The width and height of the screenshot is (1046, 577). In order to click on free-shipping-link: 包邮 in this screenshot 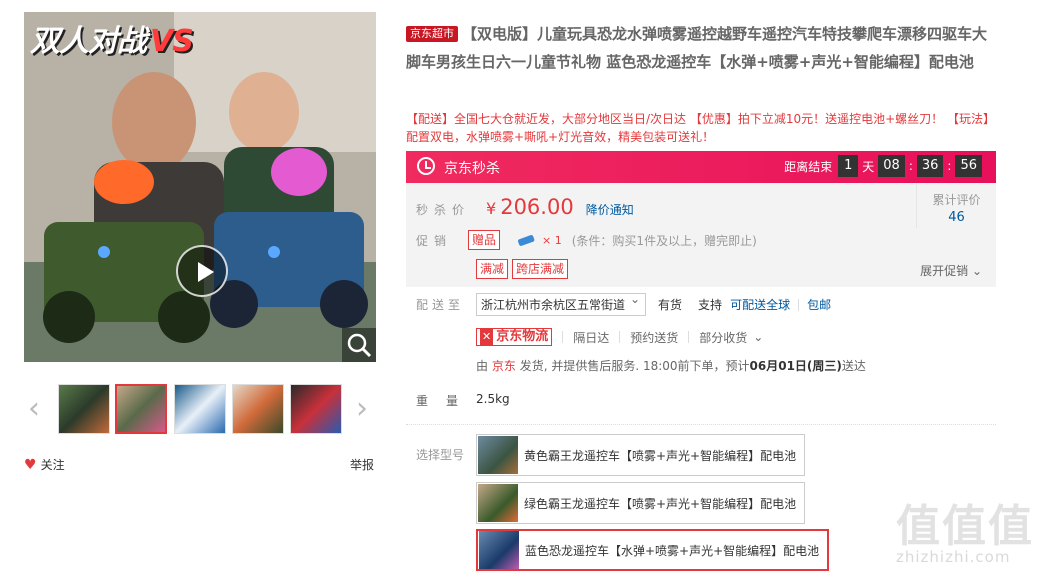, I will do `click(819, 304)`.